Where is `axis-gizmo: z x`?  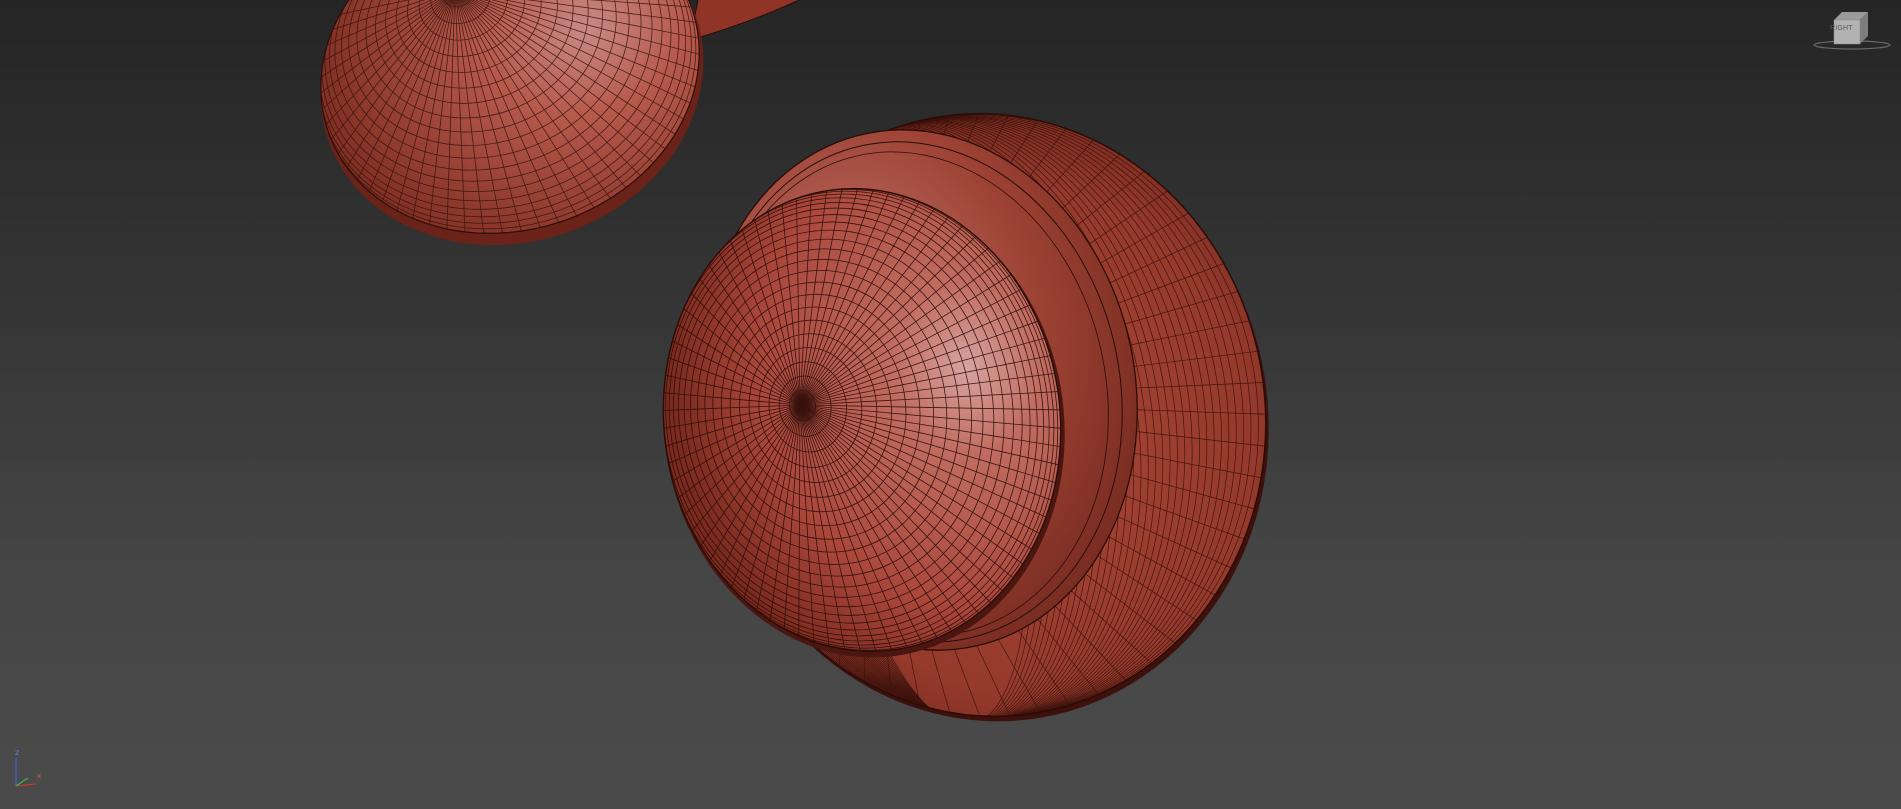
axis-gizmo: z x is located at coordinates (28, 770).